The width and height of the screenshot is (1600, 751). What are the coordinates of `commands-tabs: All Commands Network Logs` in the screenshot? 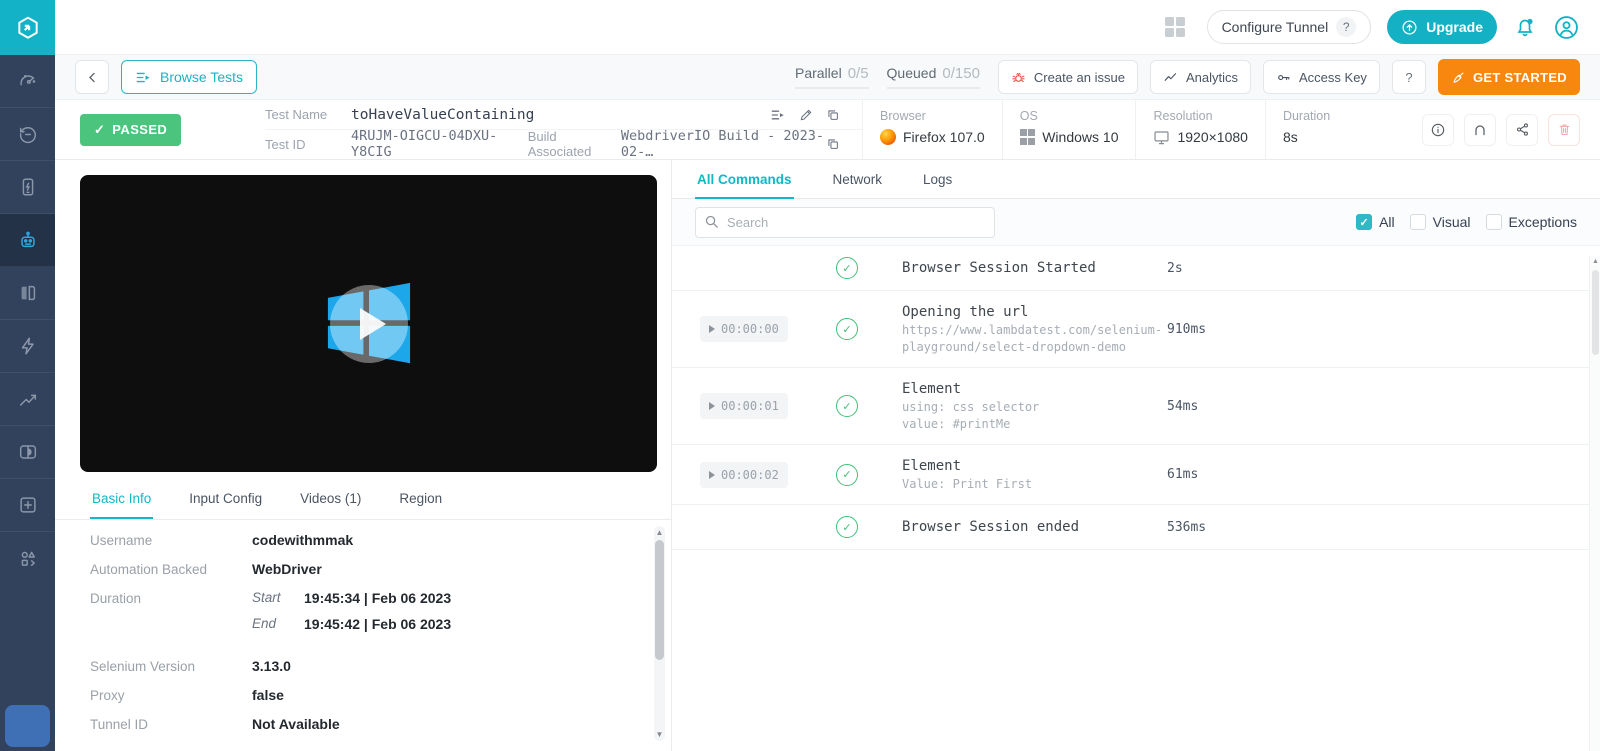 It's located at (1136, 179).